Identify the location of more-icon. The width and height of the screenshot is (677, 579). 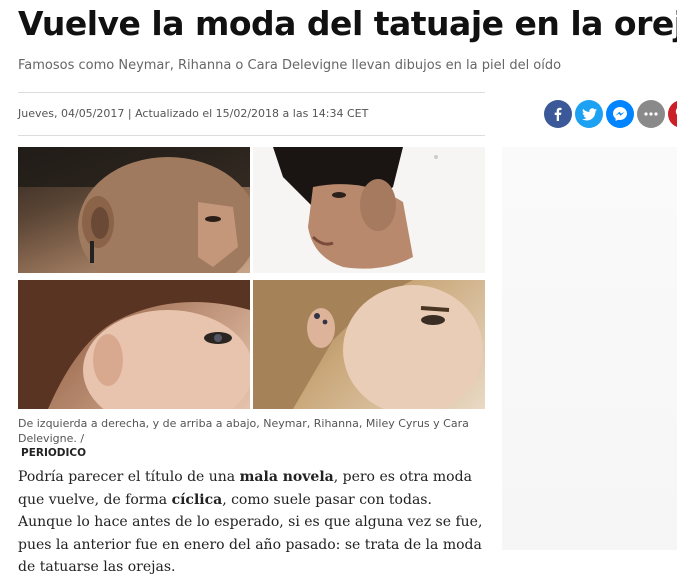
(651, 114).